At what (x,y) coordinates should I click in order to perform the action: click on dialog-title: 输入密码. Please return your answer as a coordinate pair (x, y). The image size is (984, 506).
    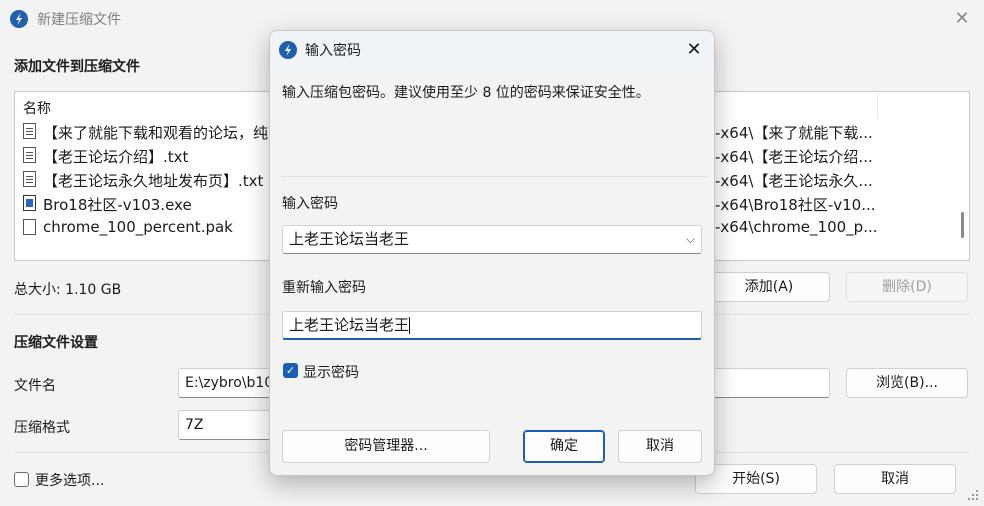
    Looking at the image, I should click on (333, 51).